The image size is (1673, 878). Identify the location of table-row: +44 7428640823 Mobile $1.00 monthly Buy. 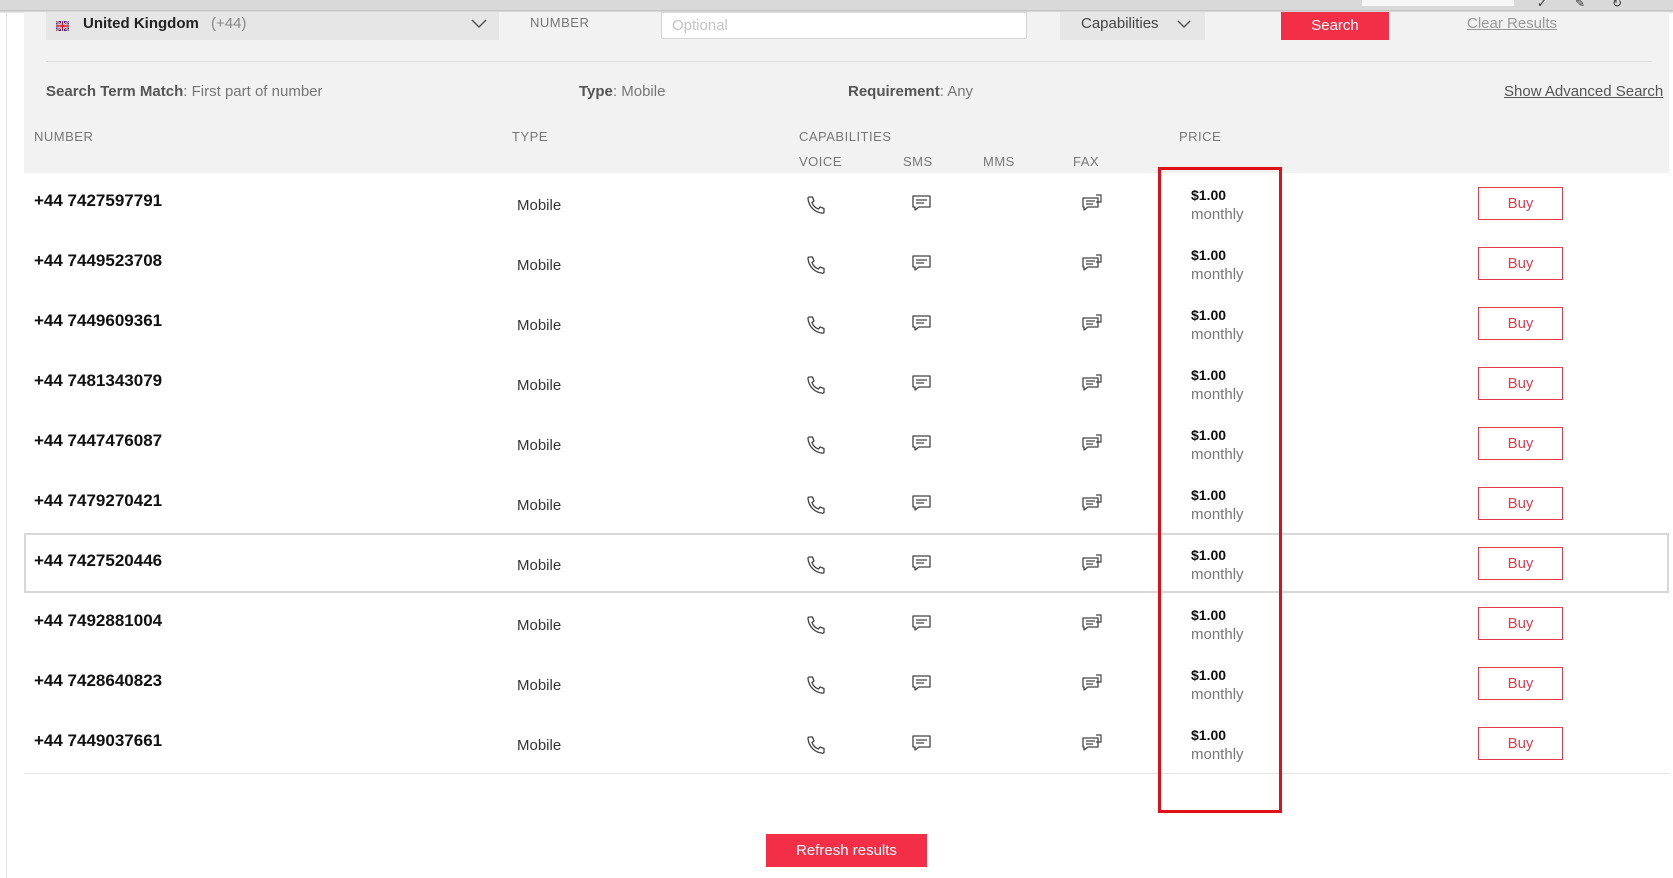
(846, 683).